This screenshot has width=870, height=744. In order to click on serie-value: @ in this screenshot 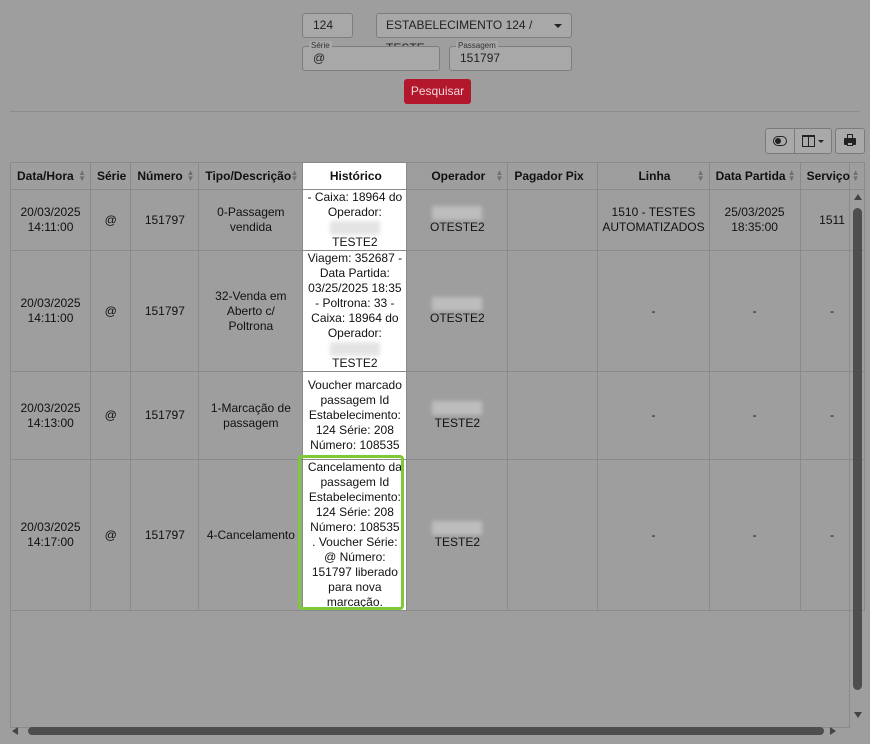, I will do `click(319, 58)`.